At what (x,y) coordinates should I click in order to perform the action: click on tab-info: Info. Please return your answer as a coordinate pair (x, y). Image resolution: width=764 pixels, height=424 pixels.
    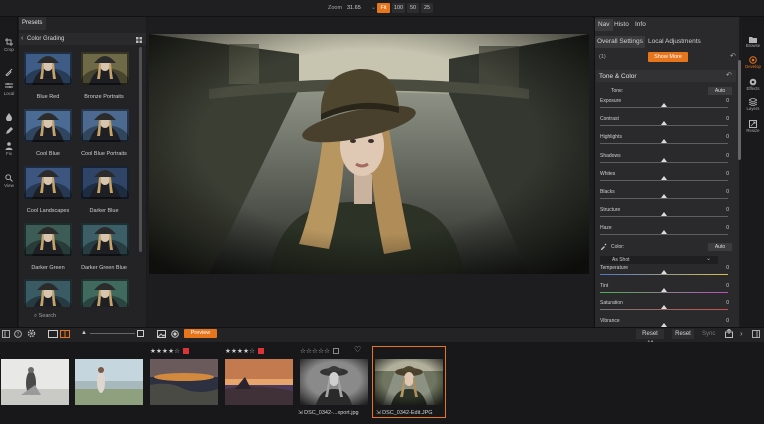
    Looking at the image, I should click on (640, 25).